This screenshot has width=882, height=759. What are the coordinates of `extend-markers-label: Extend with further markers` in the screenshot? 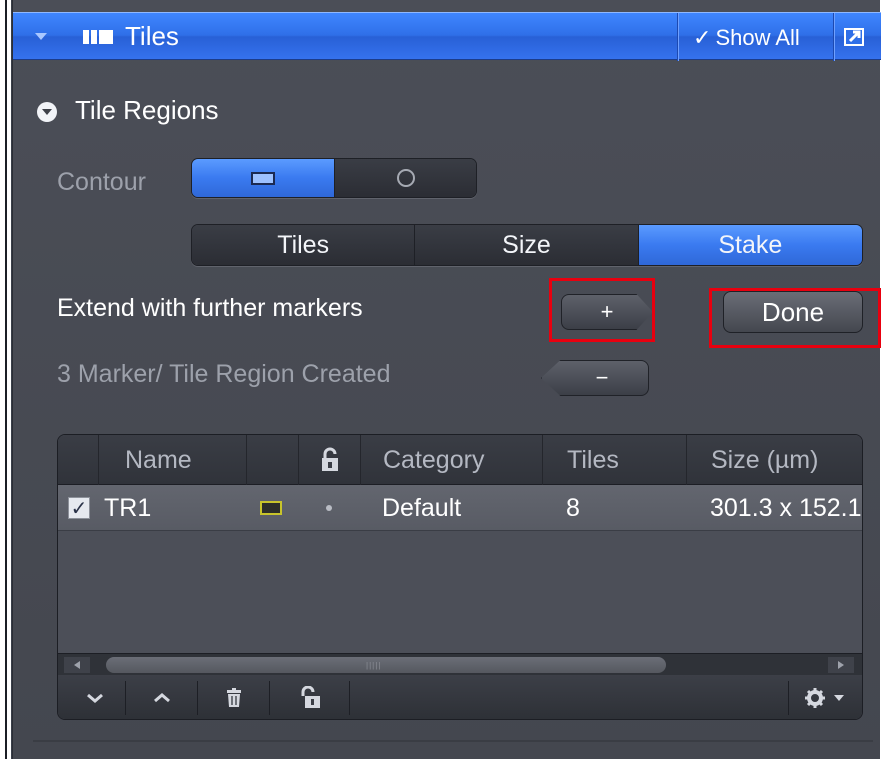 It's located at (210, 308).